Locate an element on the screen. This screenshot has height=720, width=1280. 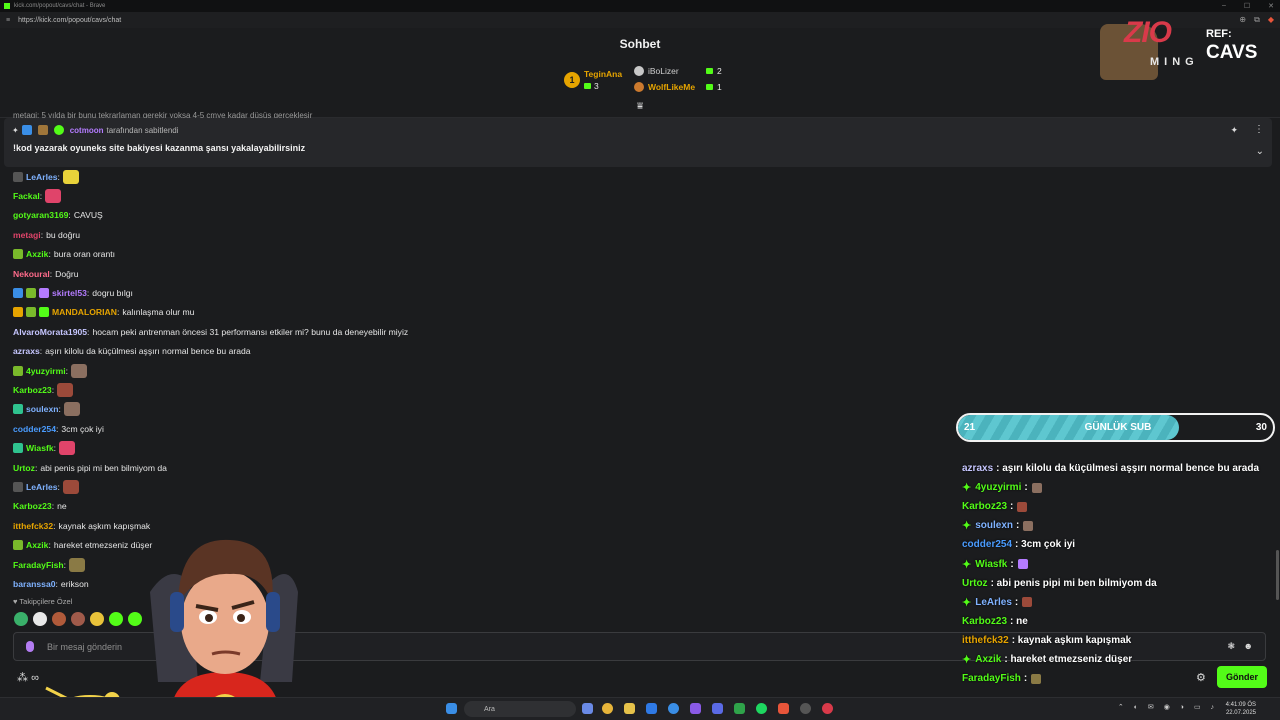
taskbar-search-placeholder: Ara is located at coordinates (489, 709).